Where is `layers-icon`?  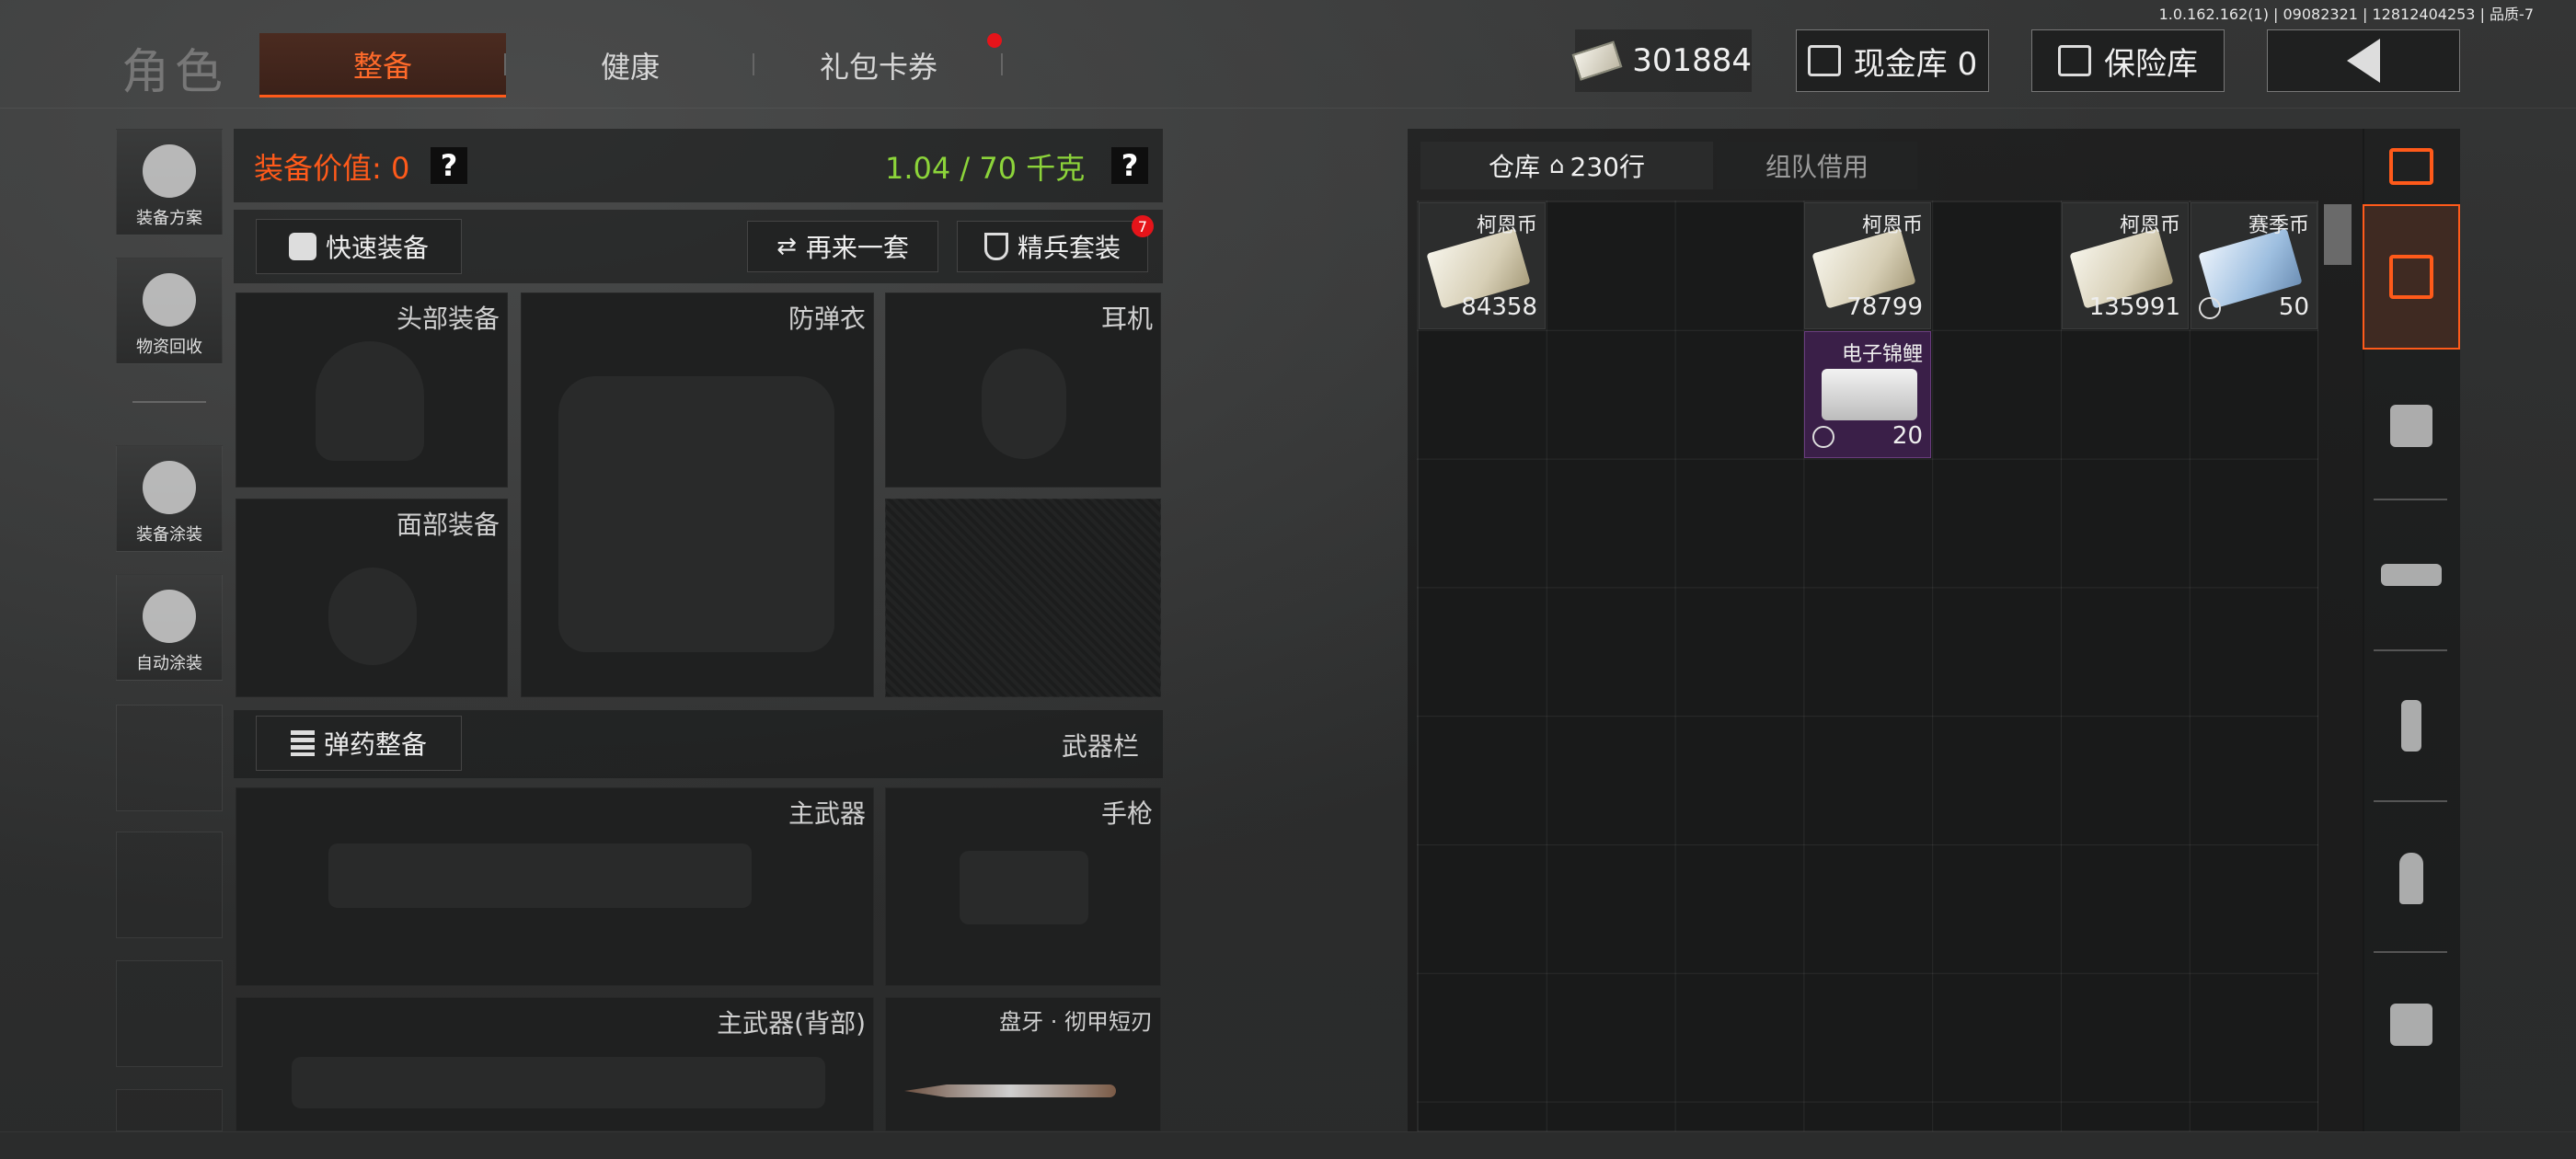 layers-icon is located at coordinates (2411, 277).